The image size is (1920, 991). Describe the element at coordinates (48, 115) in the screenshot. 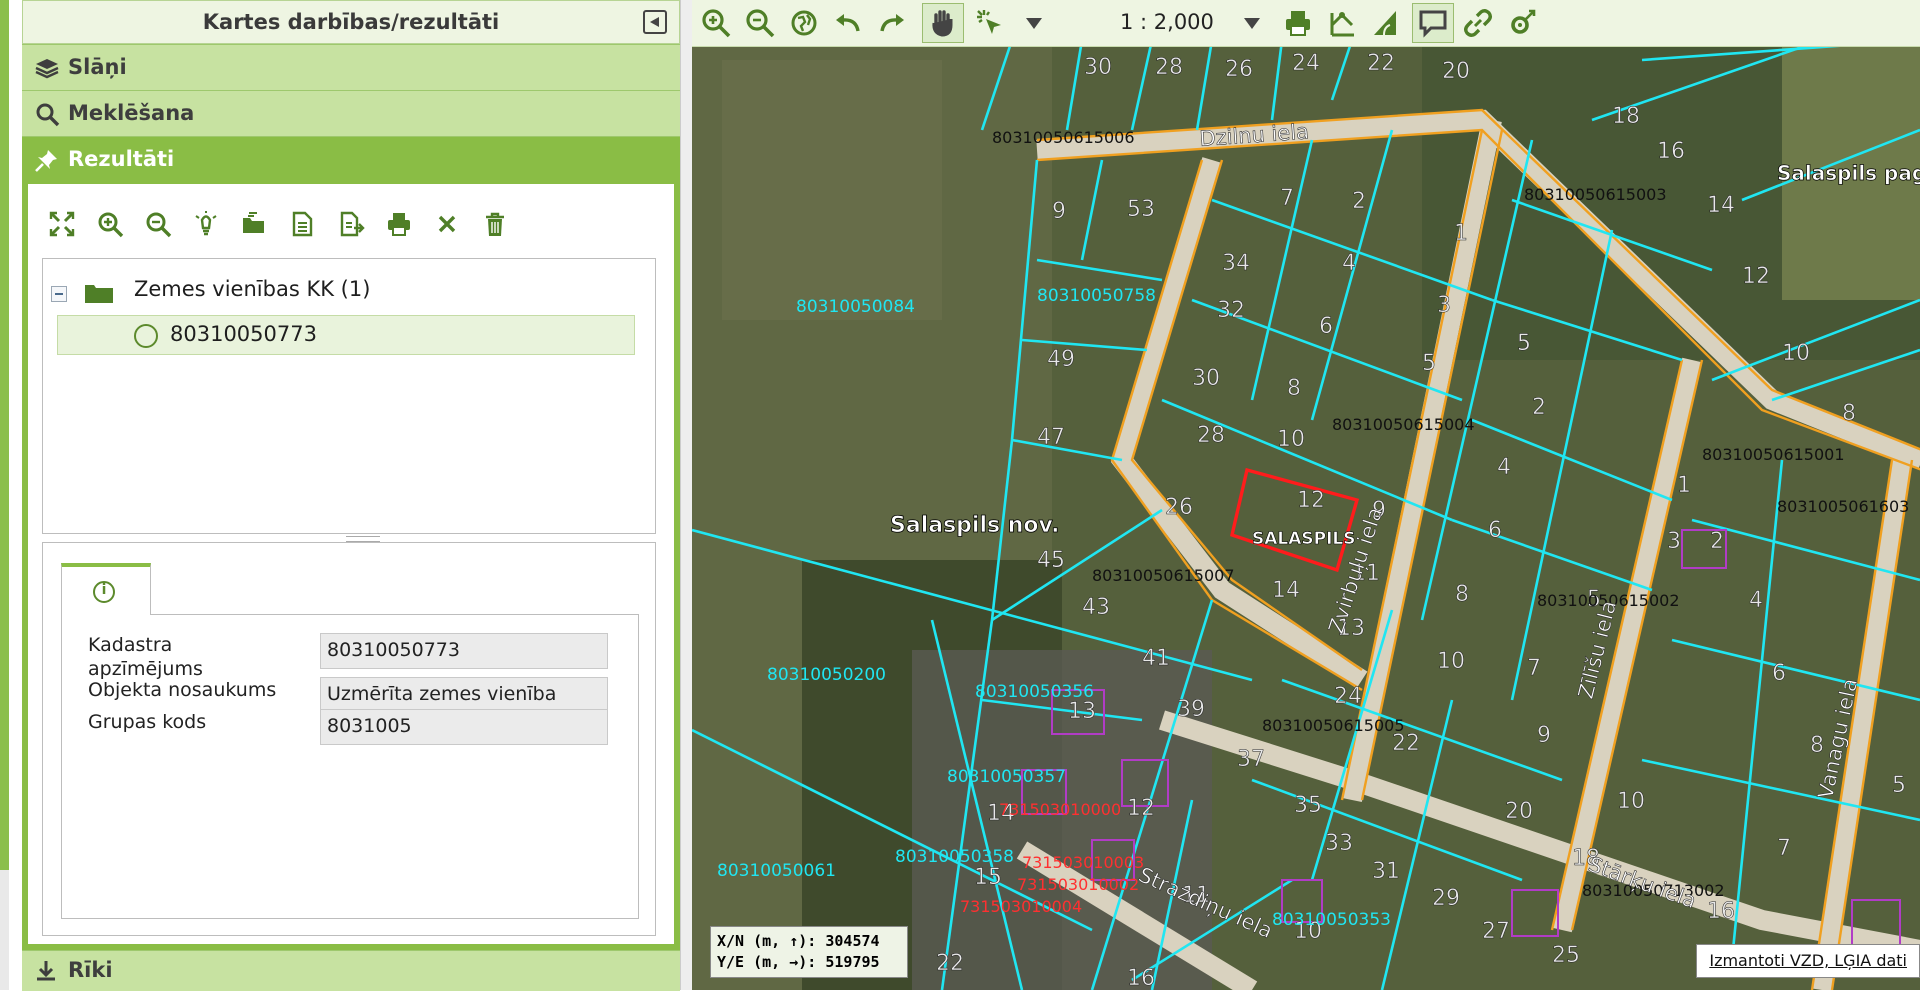

I see `search-icon` at that location.